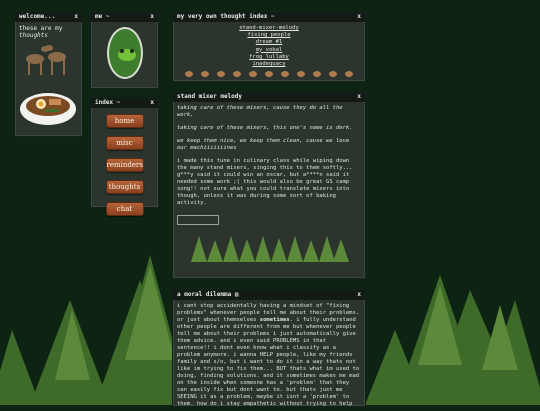 The image size is (540, 411). What do you see at coordinates (102, 16) in the screenshot?
I see `me-title: me ~` at bounding box center [102, 16].